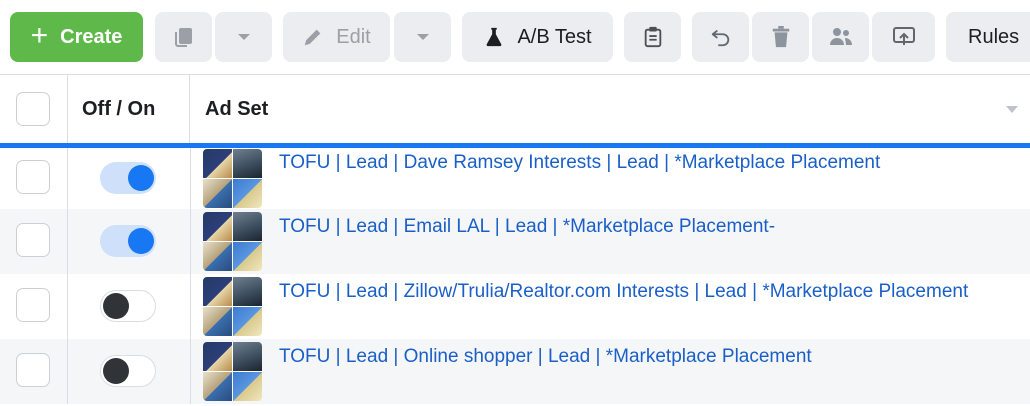  I want to click on column-header-adset: Ad Set, so click(610, 109).